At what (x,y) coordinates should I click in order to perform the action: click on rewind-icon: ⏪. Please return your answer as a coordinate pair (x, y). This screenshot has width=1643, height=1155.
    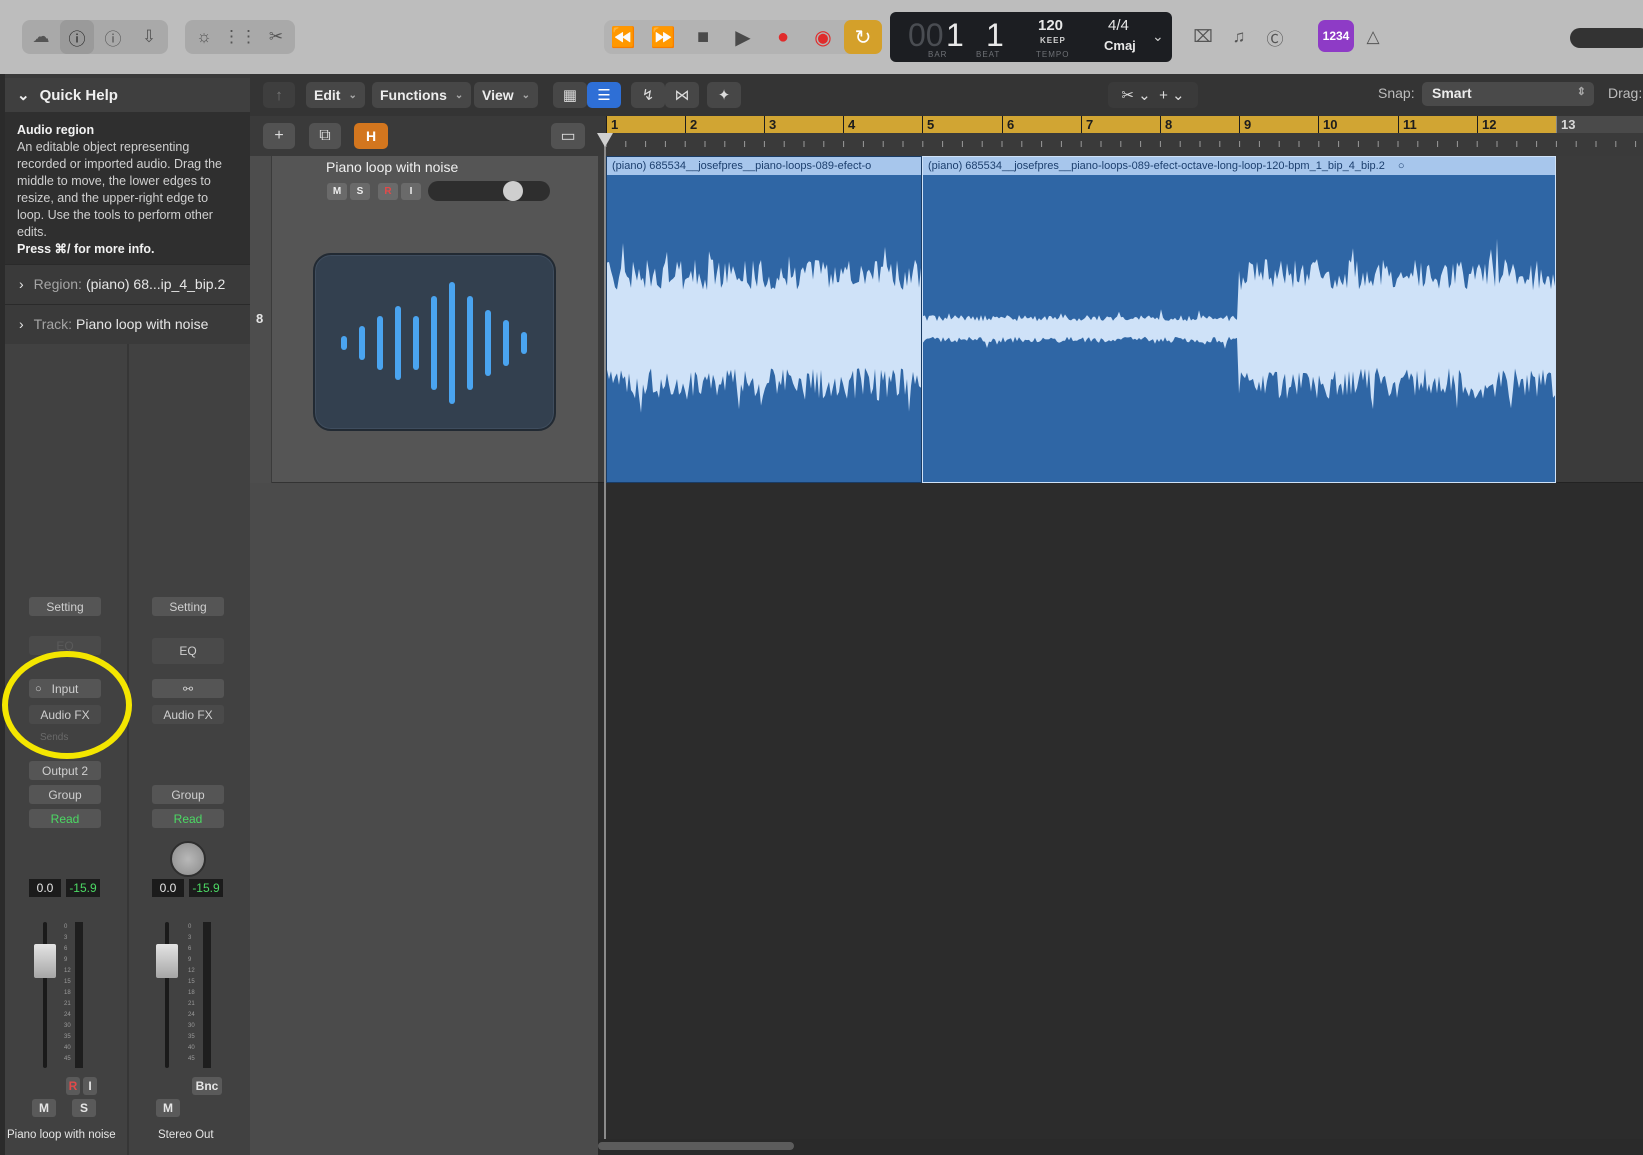
    Looking at the image, I should click on (623, 37).